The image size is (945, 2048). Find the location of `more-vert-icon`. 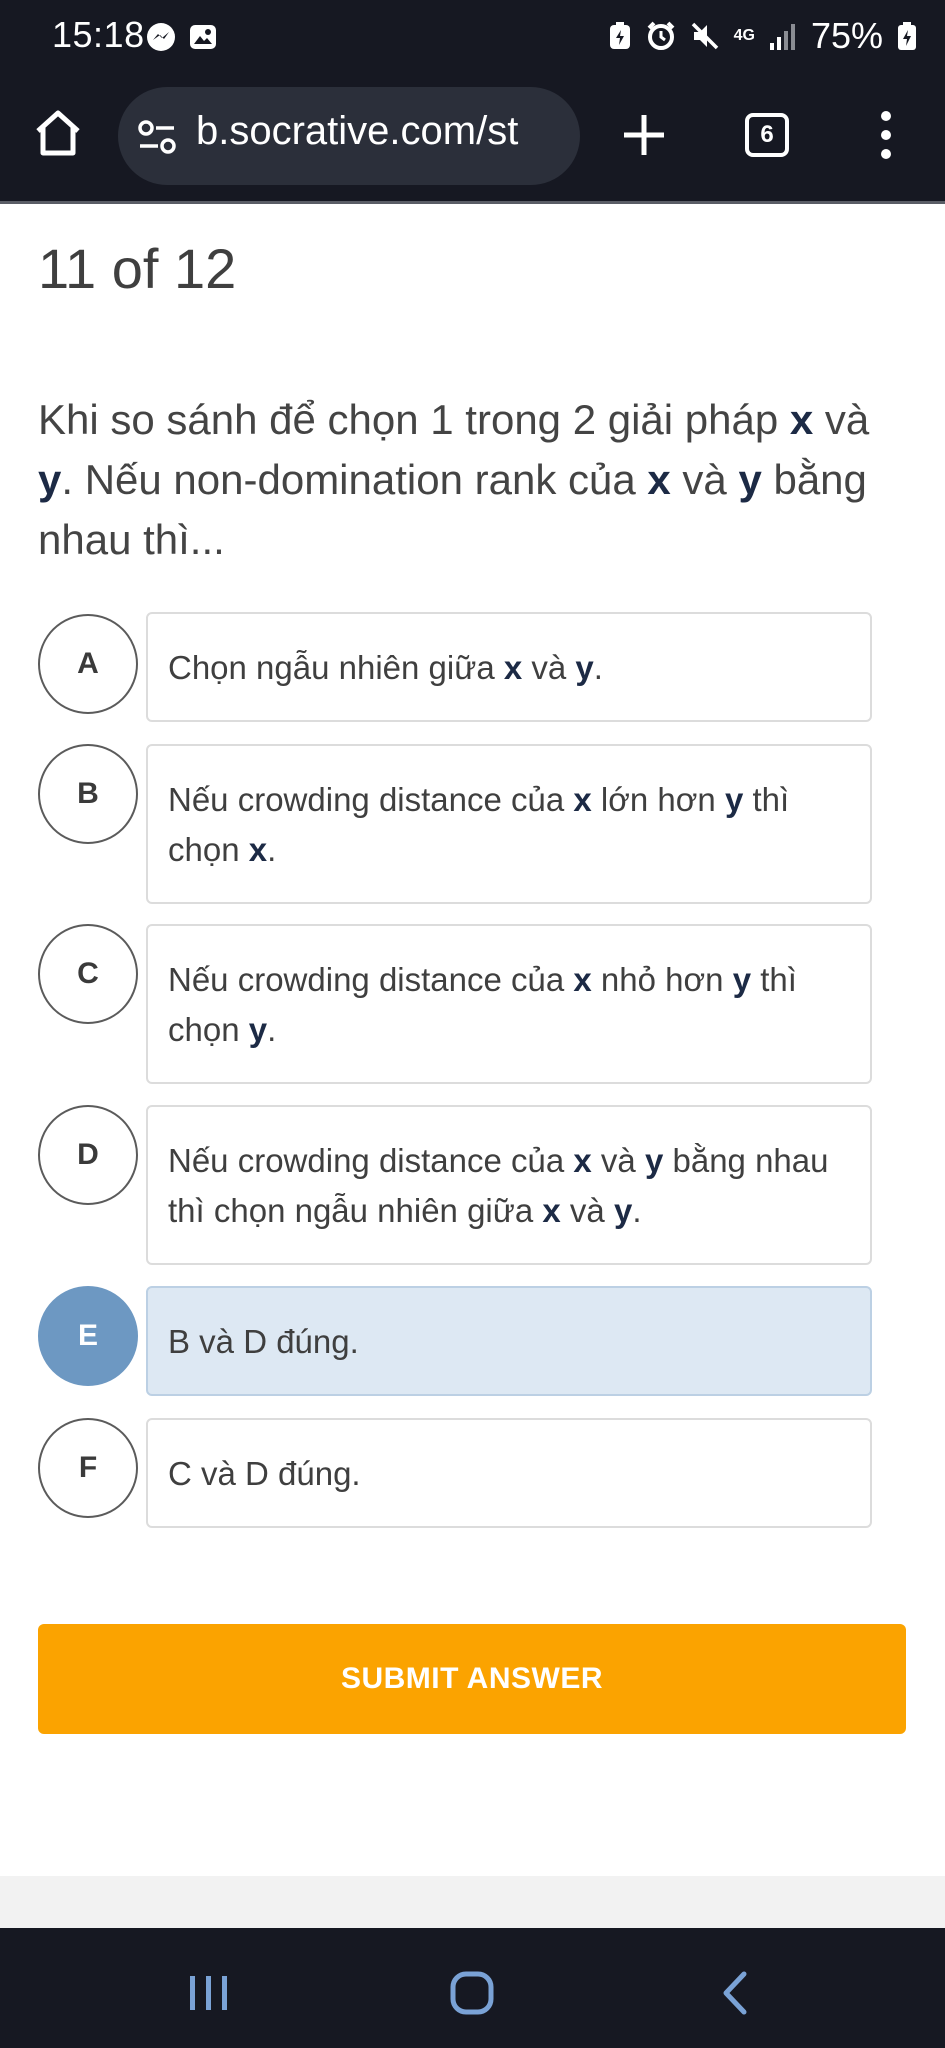

more-vert-icon is located at coordinates (886, 135).